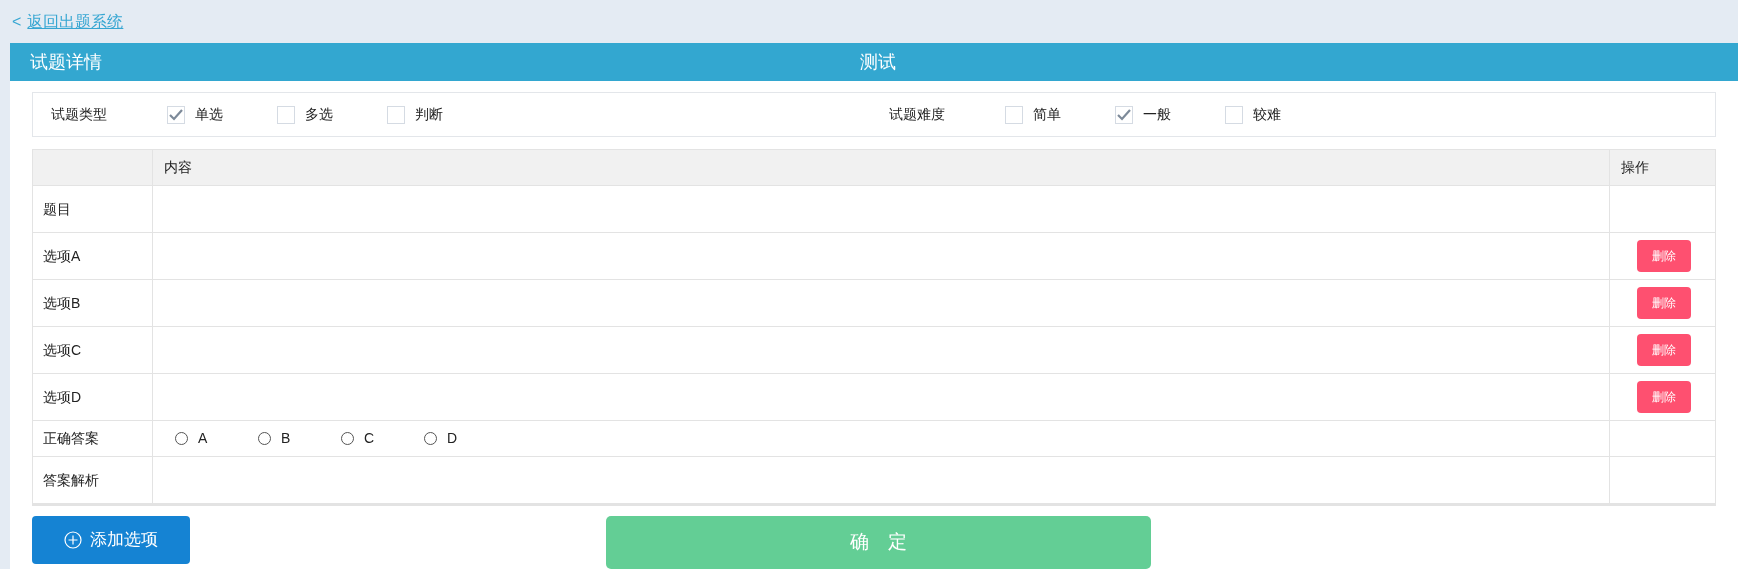 The image size is (1738, 569). What do you see at coordinates (62, 397) in the screenshot?
I see `row-label: 选项D` at bounding box center [62, 397].